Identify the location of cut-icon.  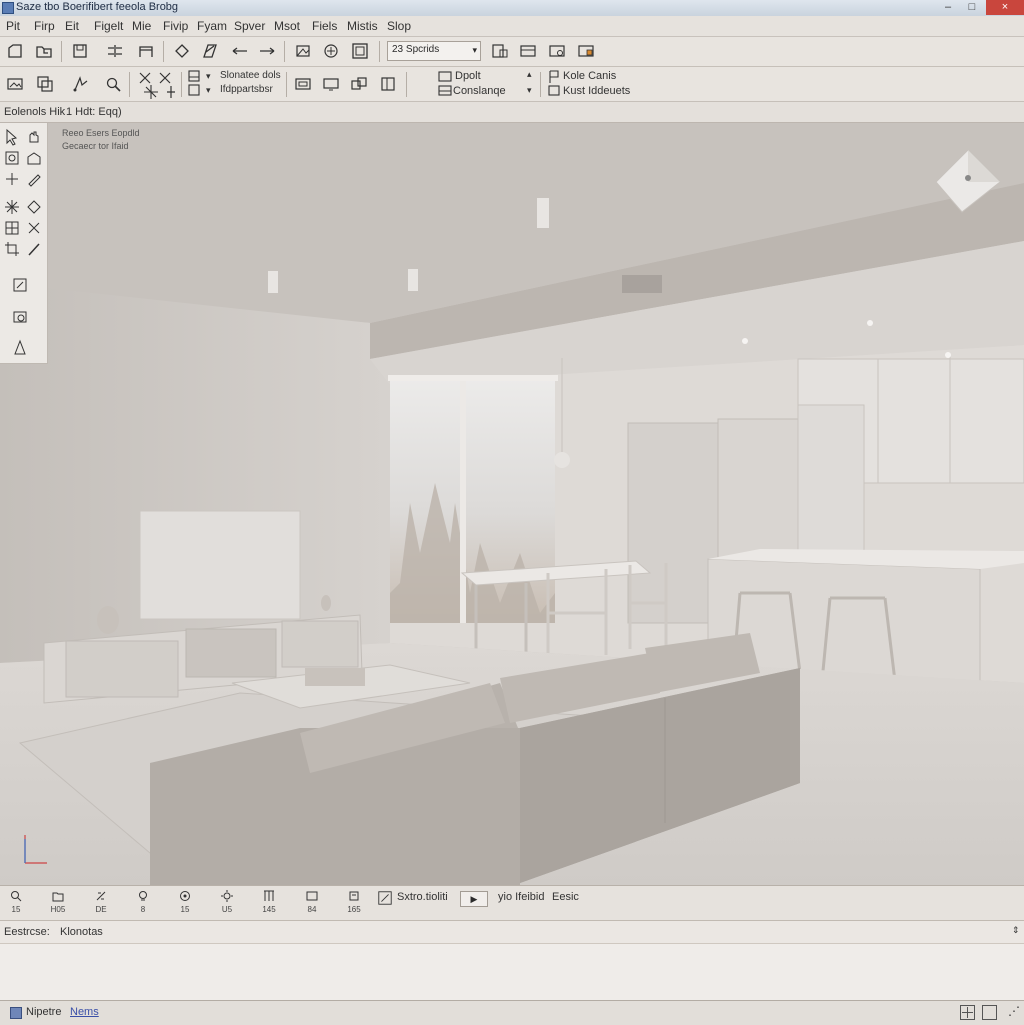
(34, 228).